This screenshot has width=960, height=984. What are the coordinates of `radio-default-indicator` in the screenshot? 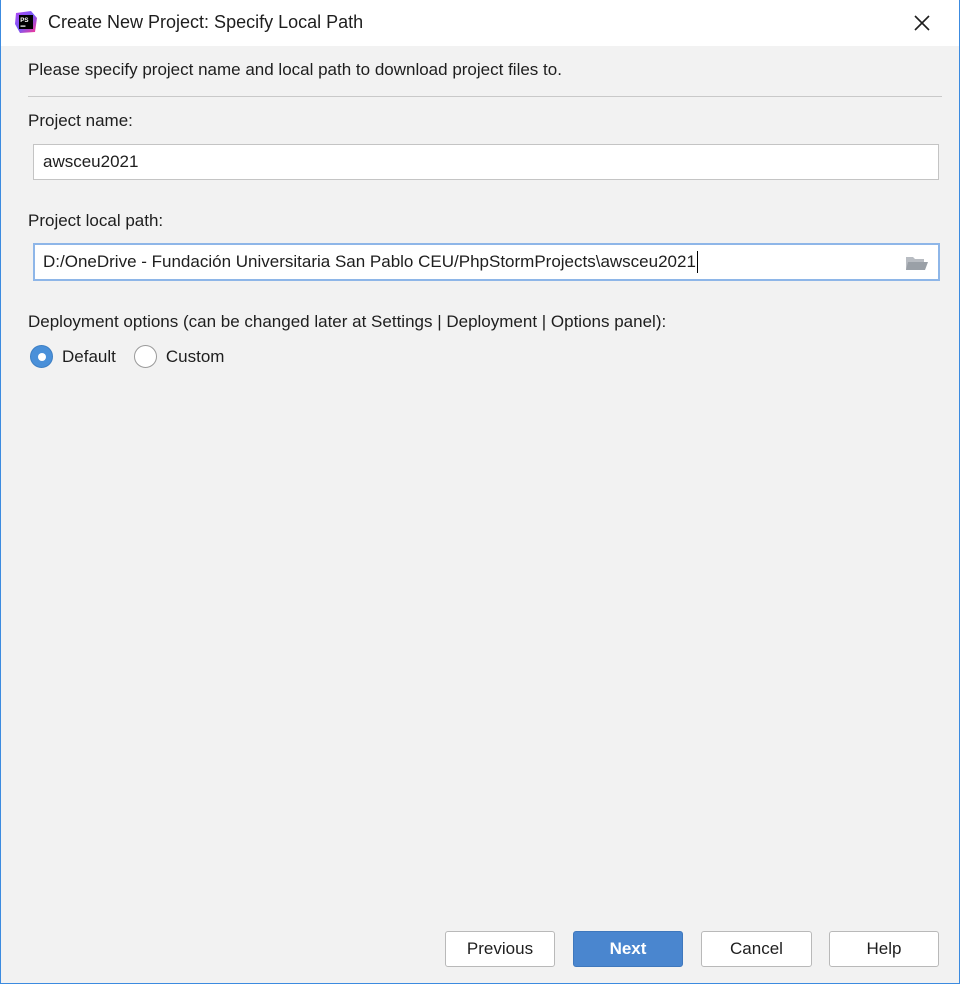 It's located at (41, 356).